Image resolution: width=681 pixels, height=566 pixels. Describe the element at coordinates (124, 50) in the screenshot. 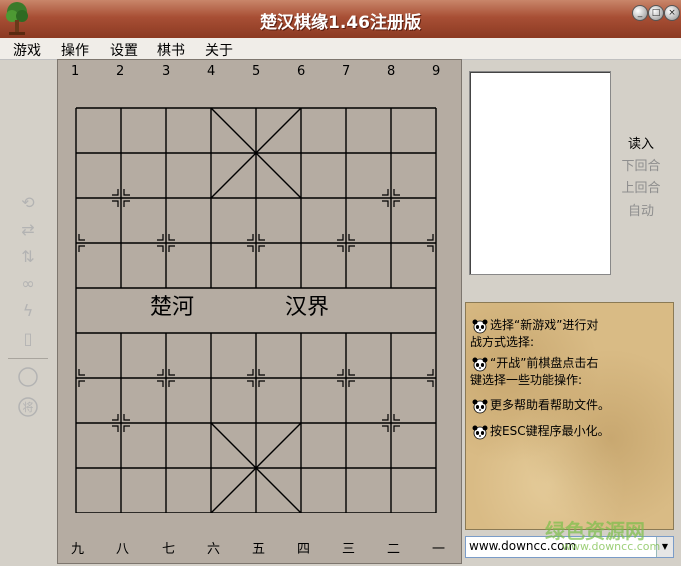

I see `menu-settings: 设置` at that location.